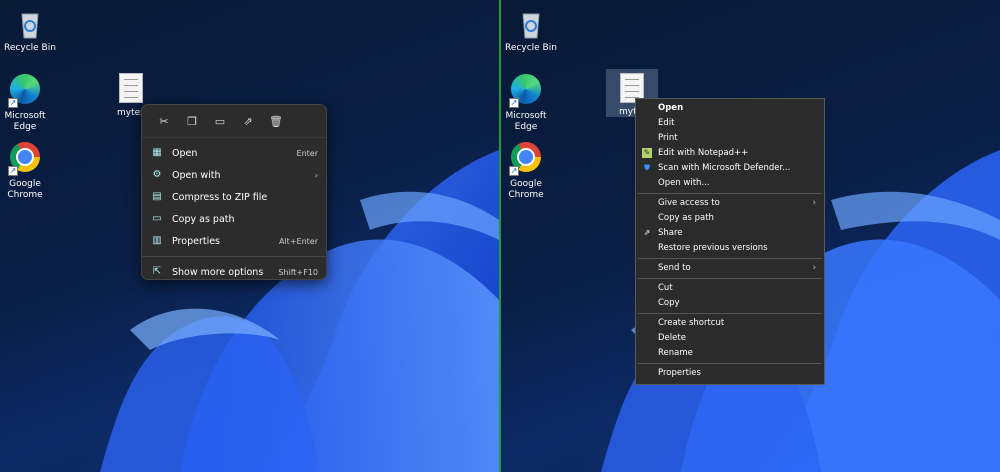  I want to click on path-icon: ▭, so click(157, 218).